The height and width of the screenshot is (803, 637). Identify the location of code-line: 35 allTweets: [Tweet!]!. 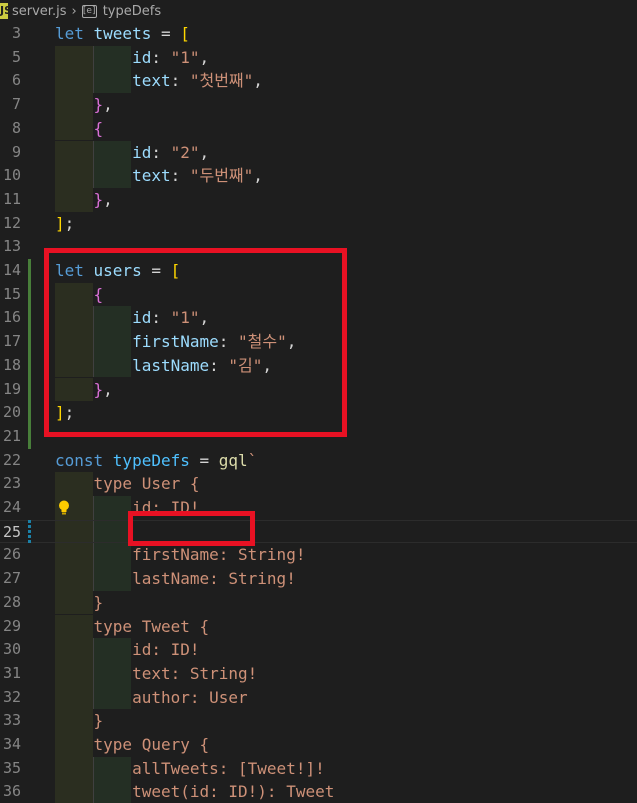
(318, 768).